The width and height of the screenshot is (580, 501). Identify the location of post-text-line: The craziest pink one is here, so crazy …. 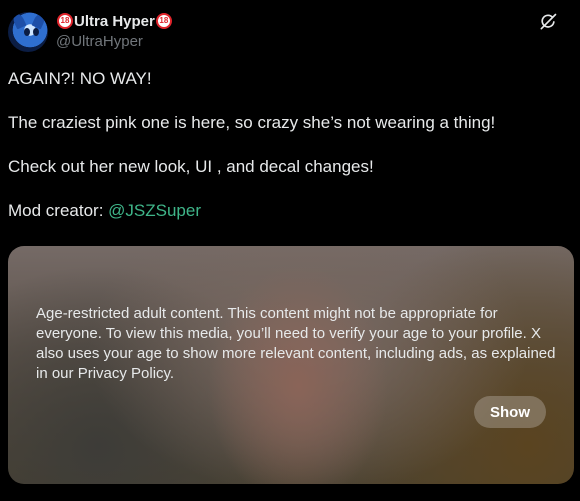
(252, 122).